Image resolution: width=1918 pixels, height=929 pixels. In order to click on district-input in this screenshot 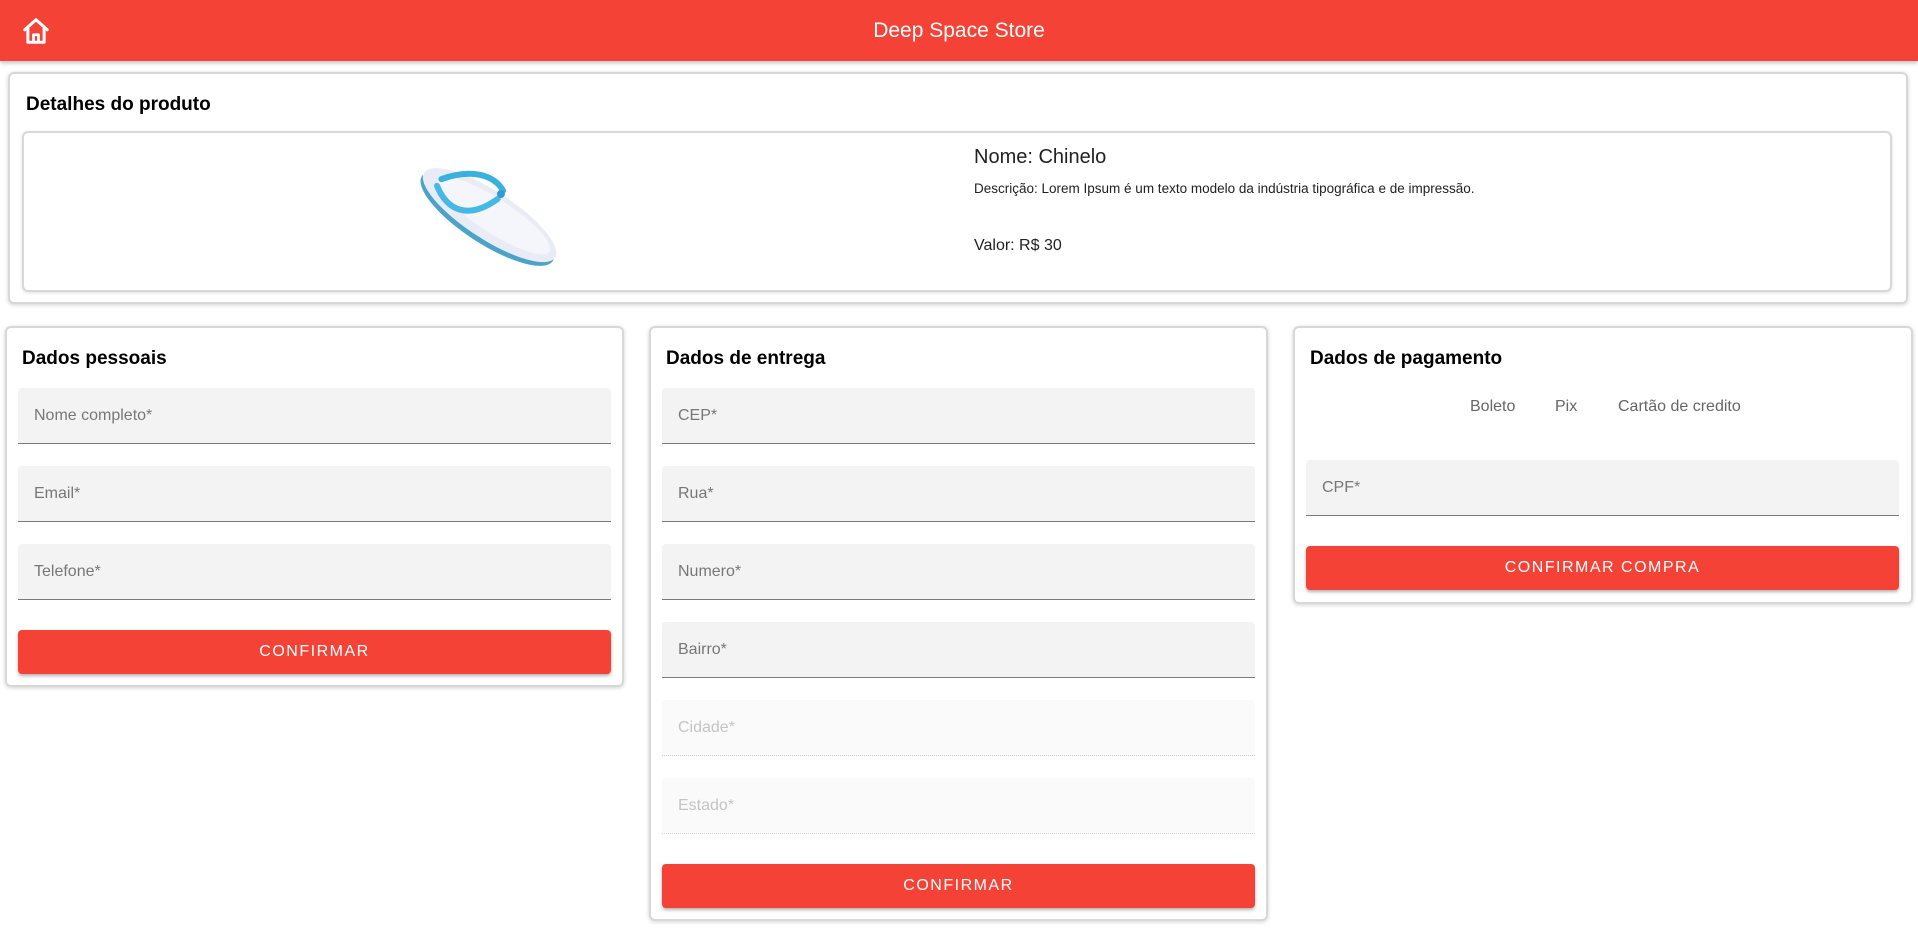, I will do `click(958, 649)`.